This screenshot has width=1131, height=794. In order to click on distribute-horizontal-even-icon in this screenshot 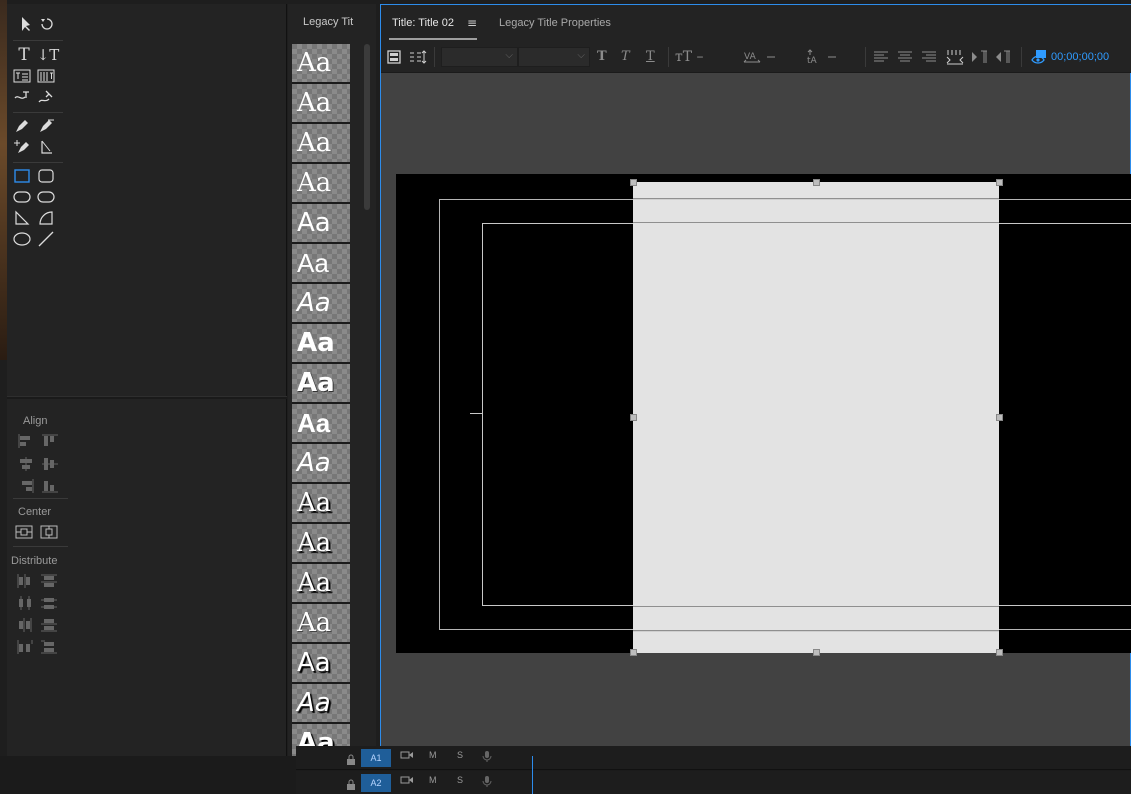, I will do `click(25, 647)`.